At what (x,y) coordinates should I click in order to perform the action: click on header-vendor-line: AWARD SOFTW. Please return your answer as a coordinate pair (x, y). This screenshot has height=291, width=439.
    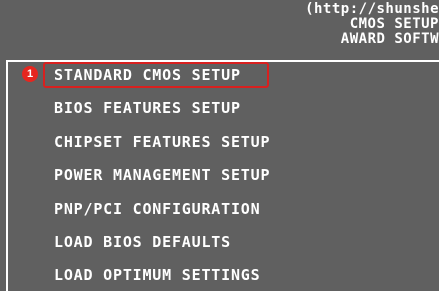
    Looking at the image, I should click on (389, 39).